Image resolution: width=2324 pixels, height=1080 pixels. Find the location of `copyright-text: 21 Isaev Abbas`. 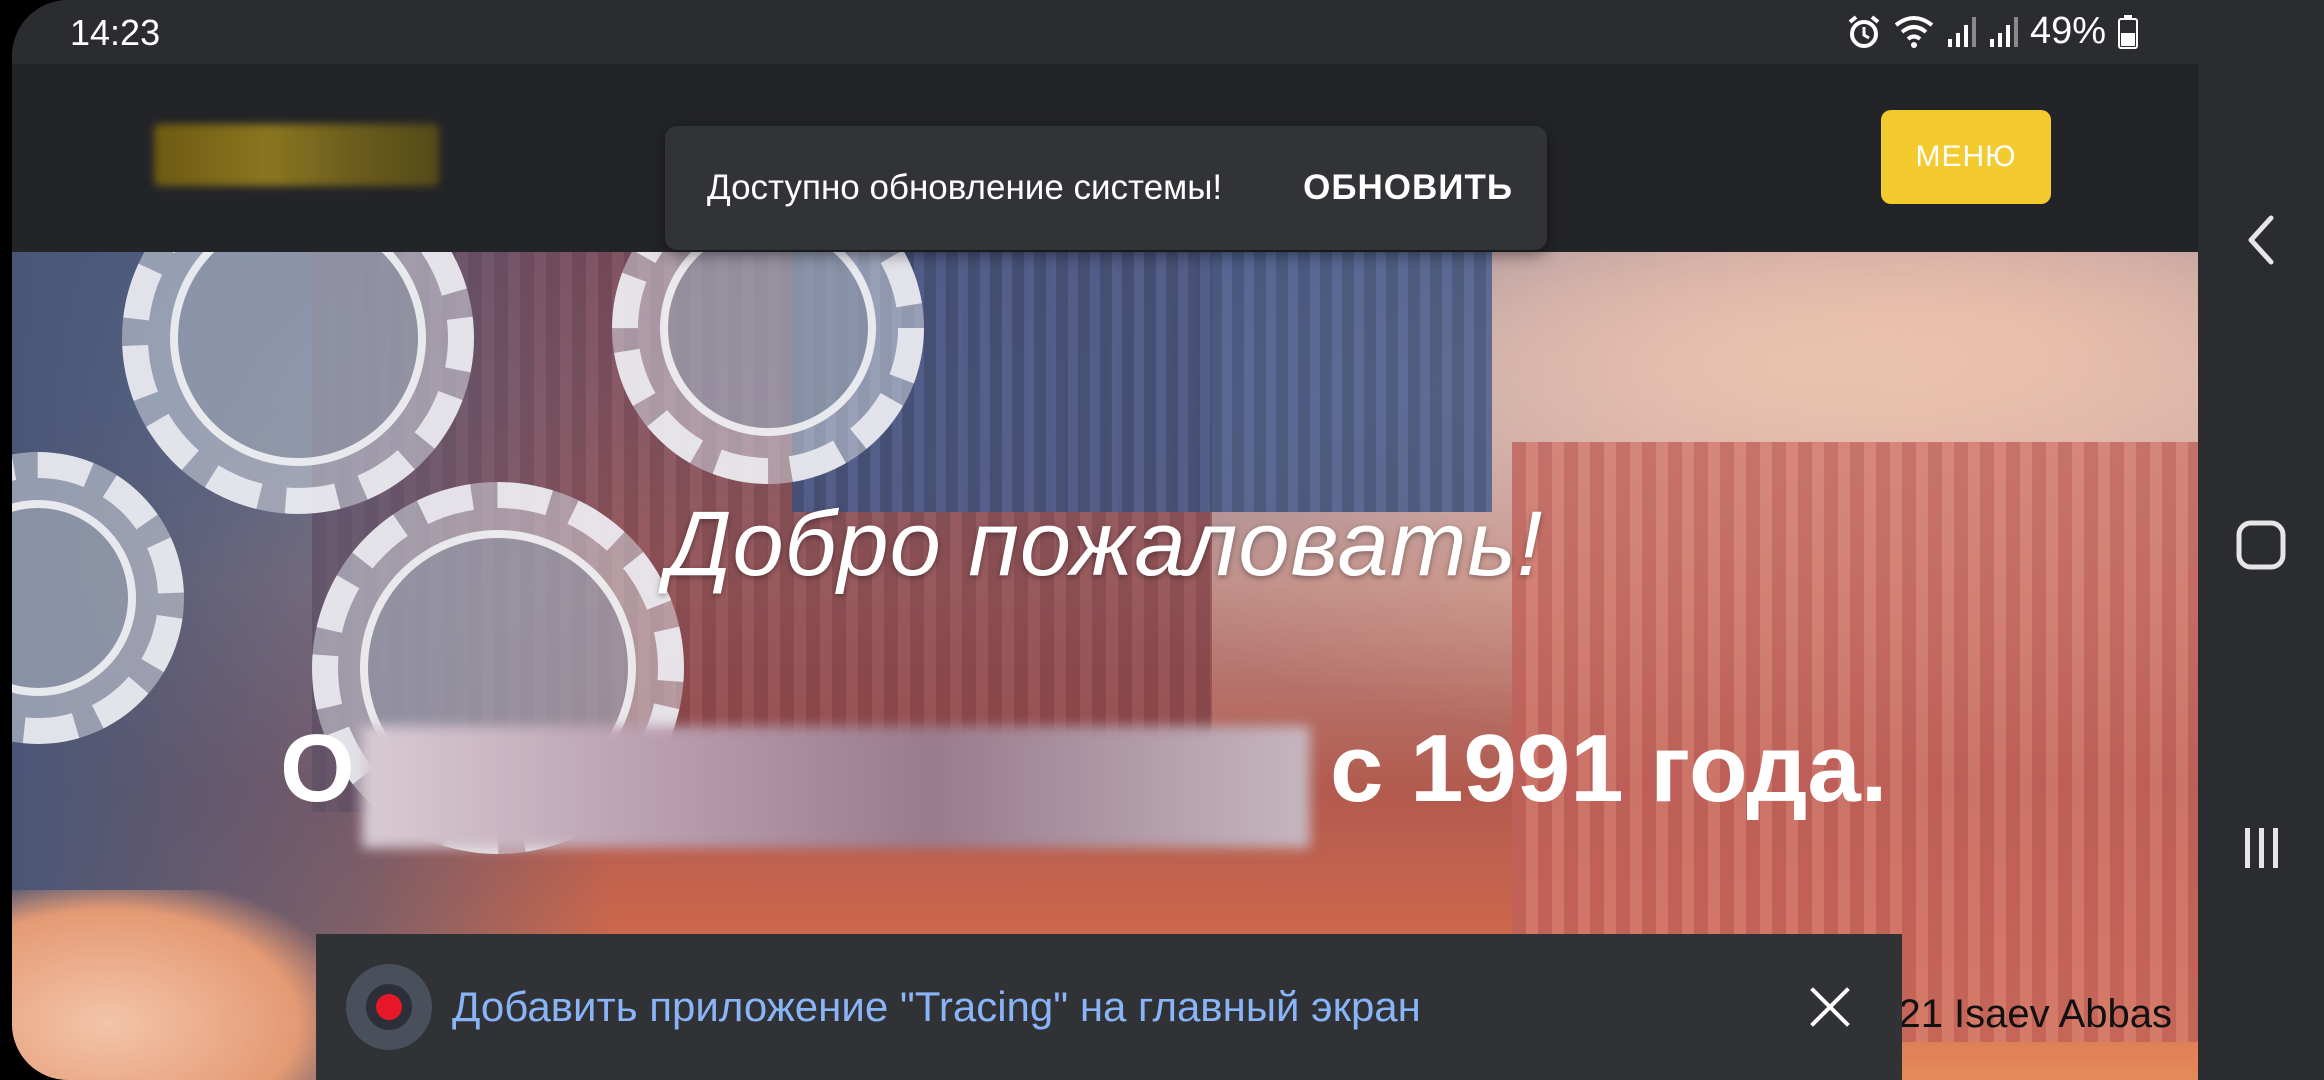

copyright-text: 21 Isaev Abbas is located at coordinates (2035, 1014).